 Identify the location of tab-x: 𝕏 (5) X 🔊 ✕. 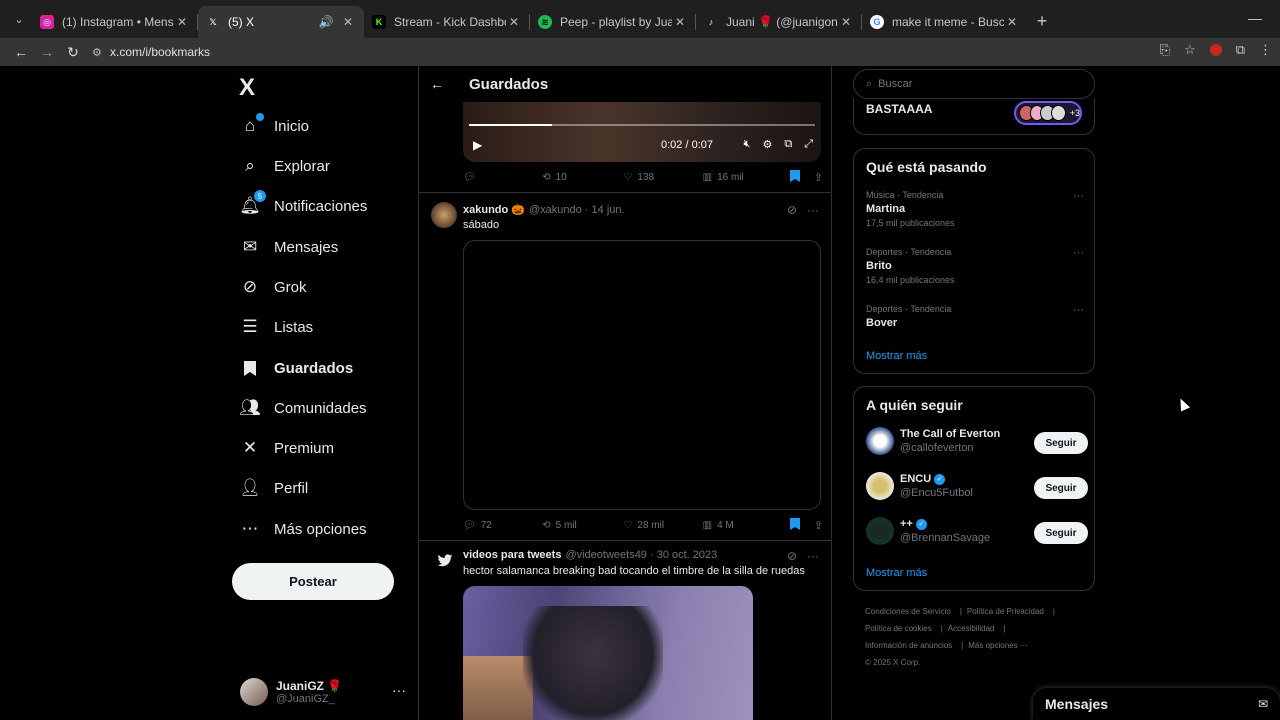
(281, 22).